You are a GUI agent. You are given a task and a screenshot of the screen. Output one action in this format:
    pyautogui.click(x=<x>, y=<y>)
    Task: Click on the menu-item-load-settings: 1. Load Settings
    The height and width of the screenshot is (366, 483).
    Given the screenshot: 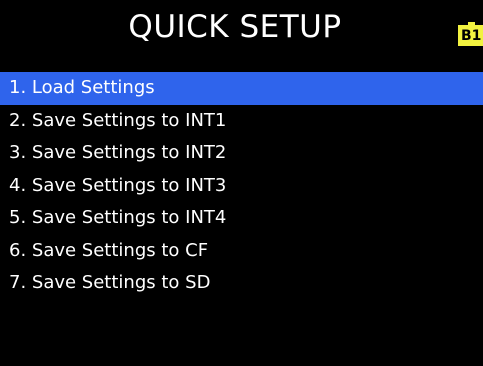 What is the action you would take?
    pyautogui.click(x=241, y=88)
    